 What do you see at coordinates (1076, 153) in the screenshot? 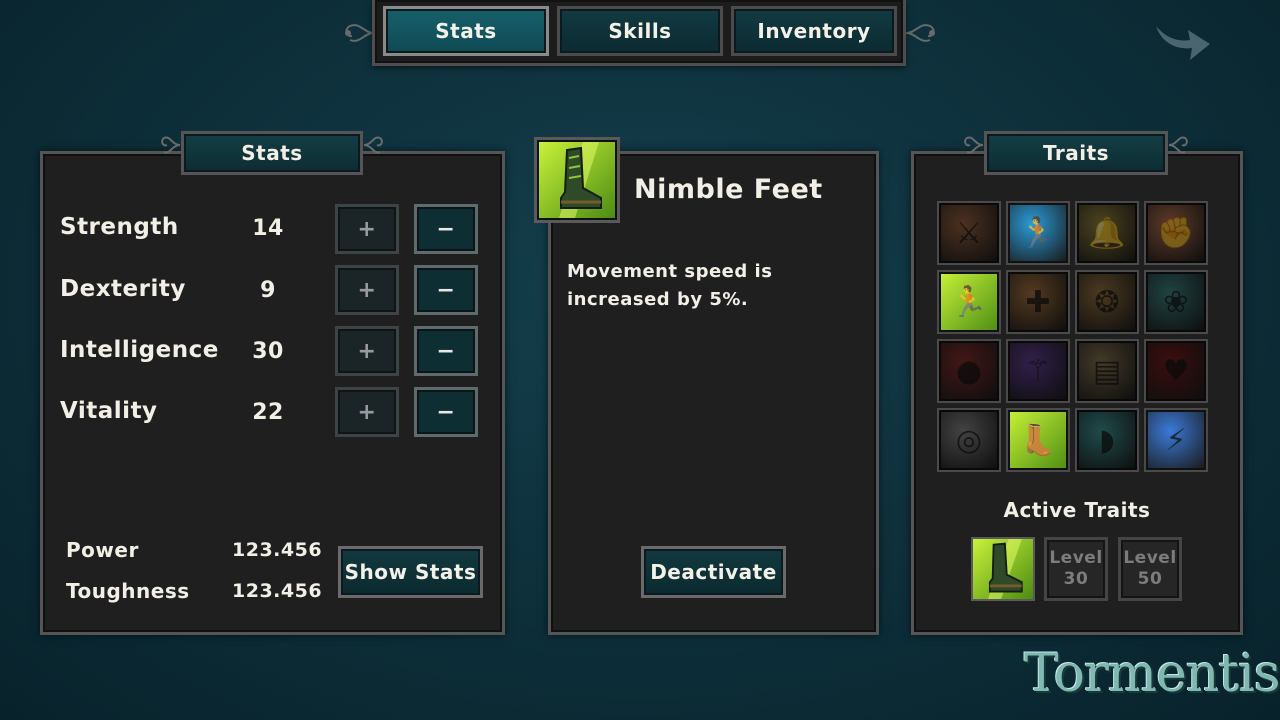
I see `traits-panel-title: Traits` at bounding box center [1076, 153].